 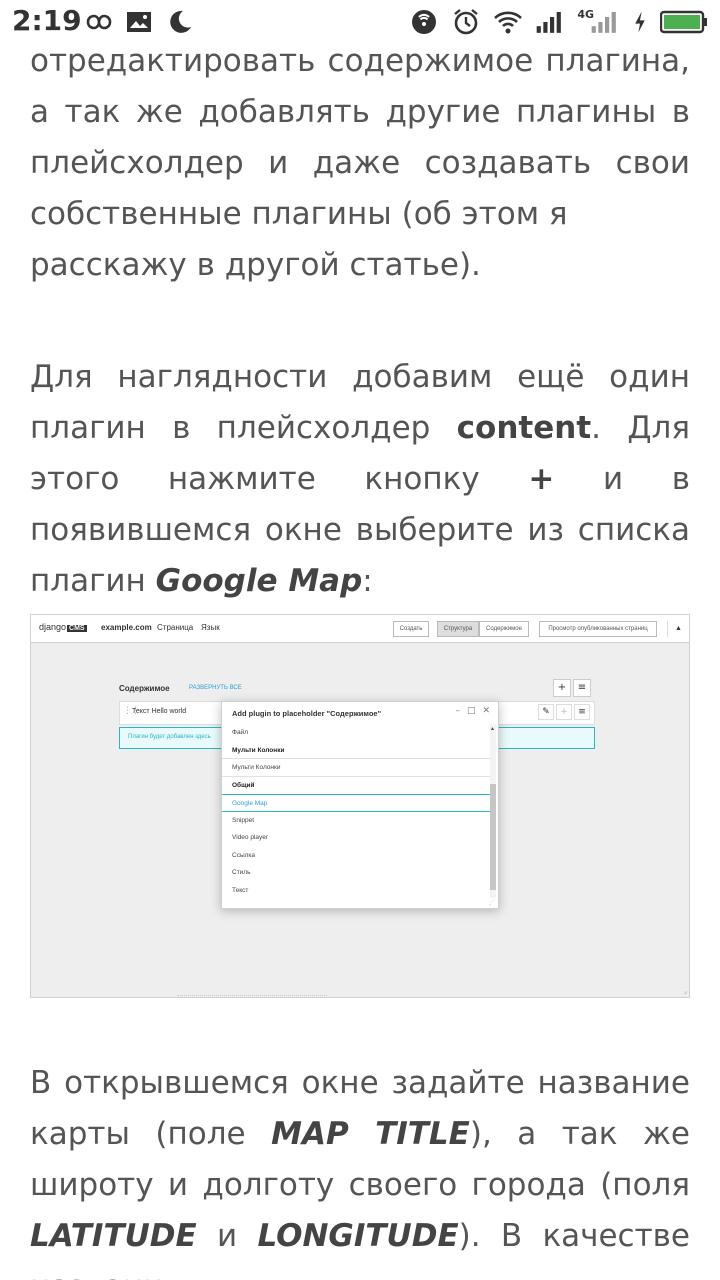 I want to click on p2-keyword-content: content, so click(x=524, y=428).